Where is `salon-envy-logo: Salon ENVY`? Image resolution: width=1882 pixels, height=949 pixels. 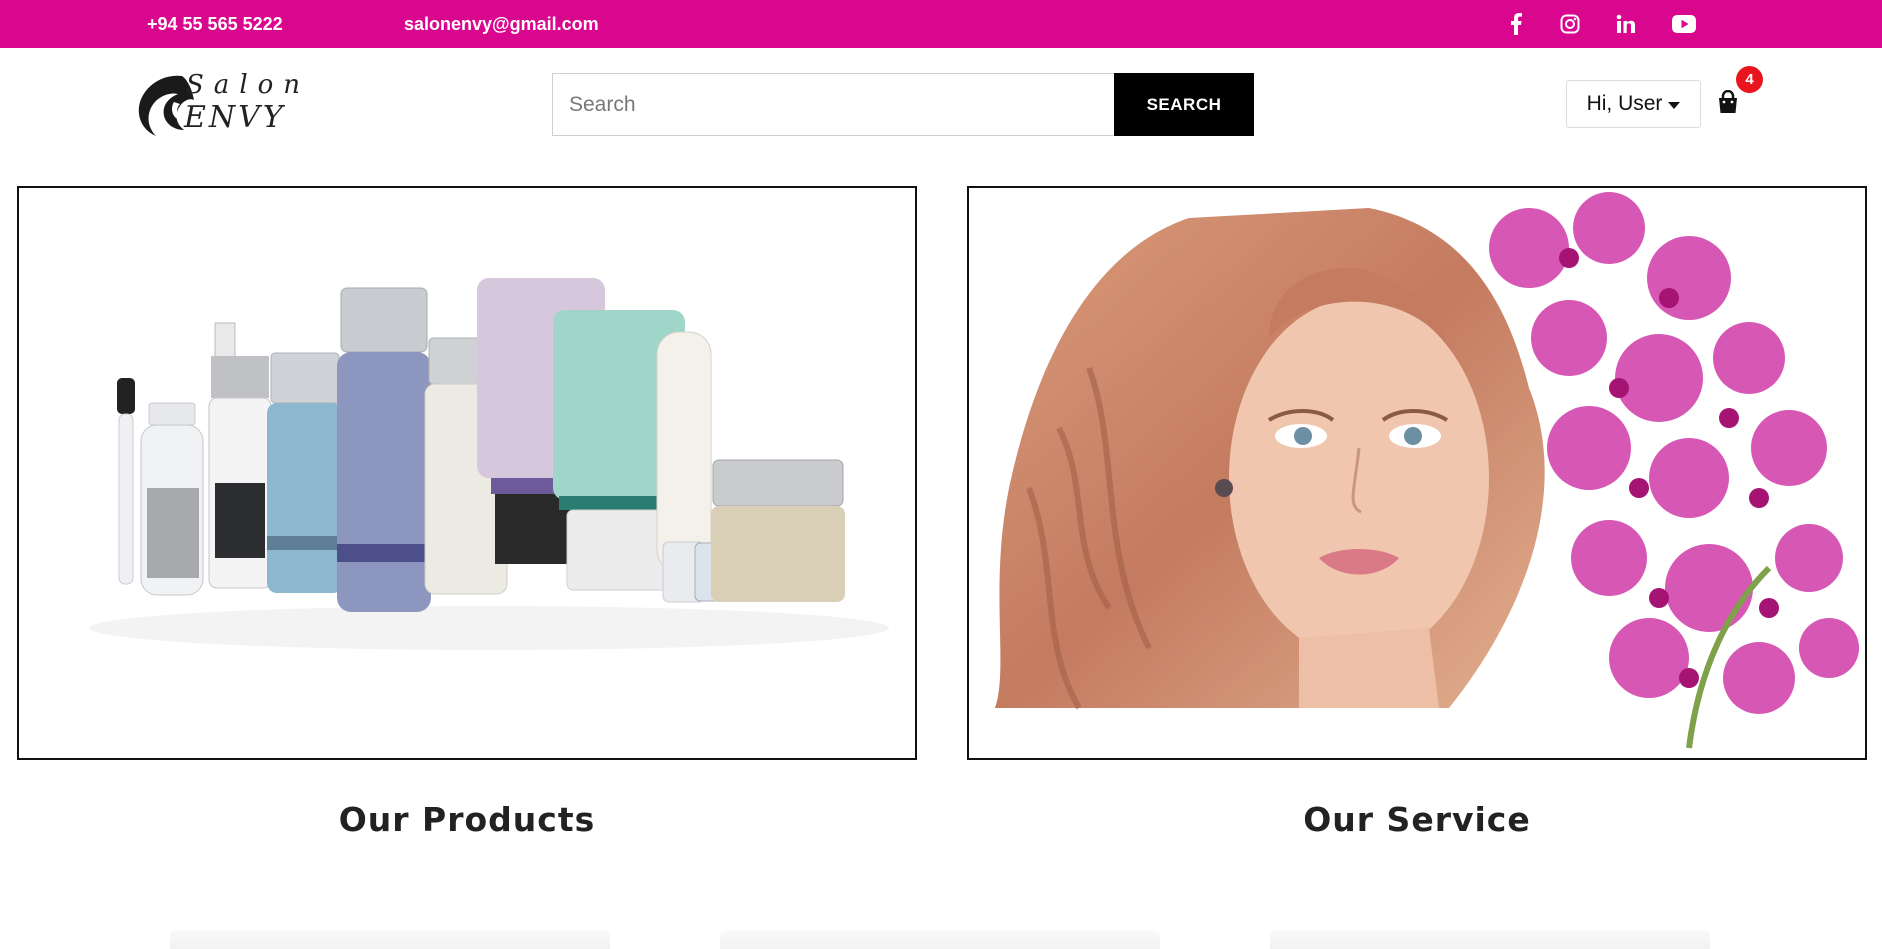
salon-envy-logo: Salon ENVY is located at coordinates (219, 106).